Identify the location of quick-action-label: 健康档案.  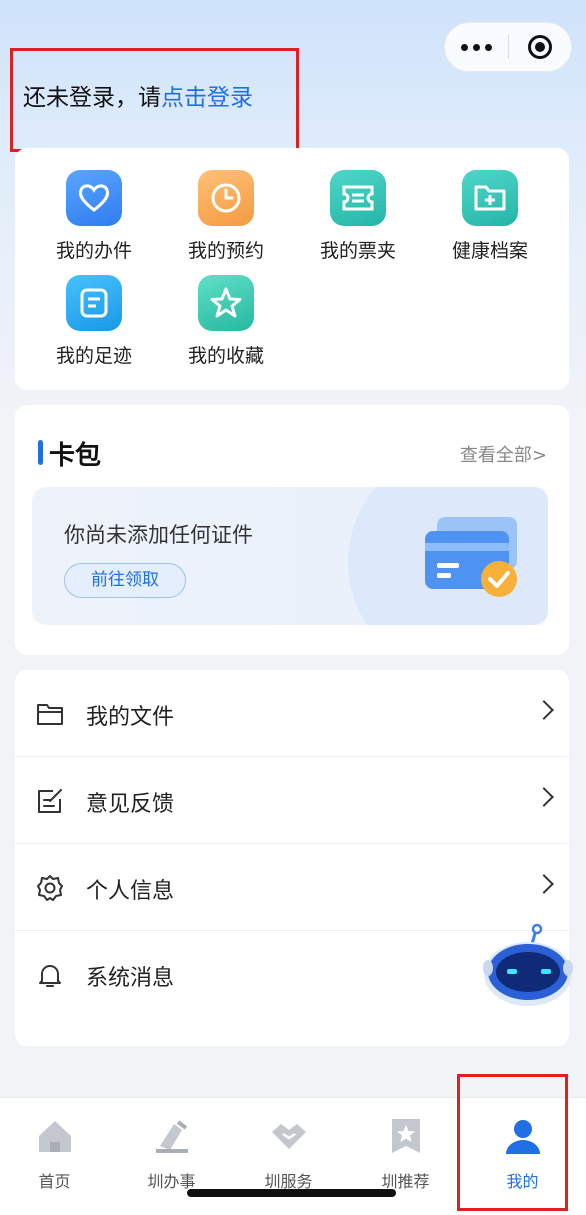
(489, 251).